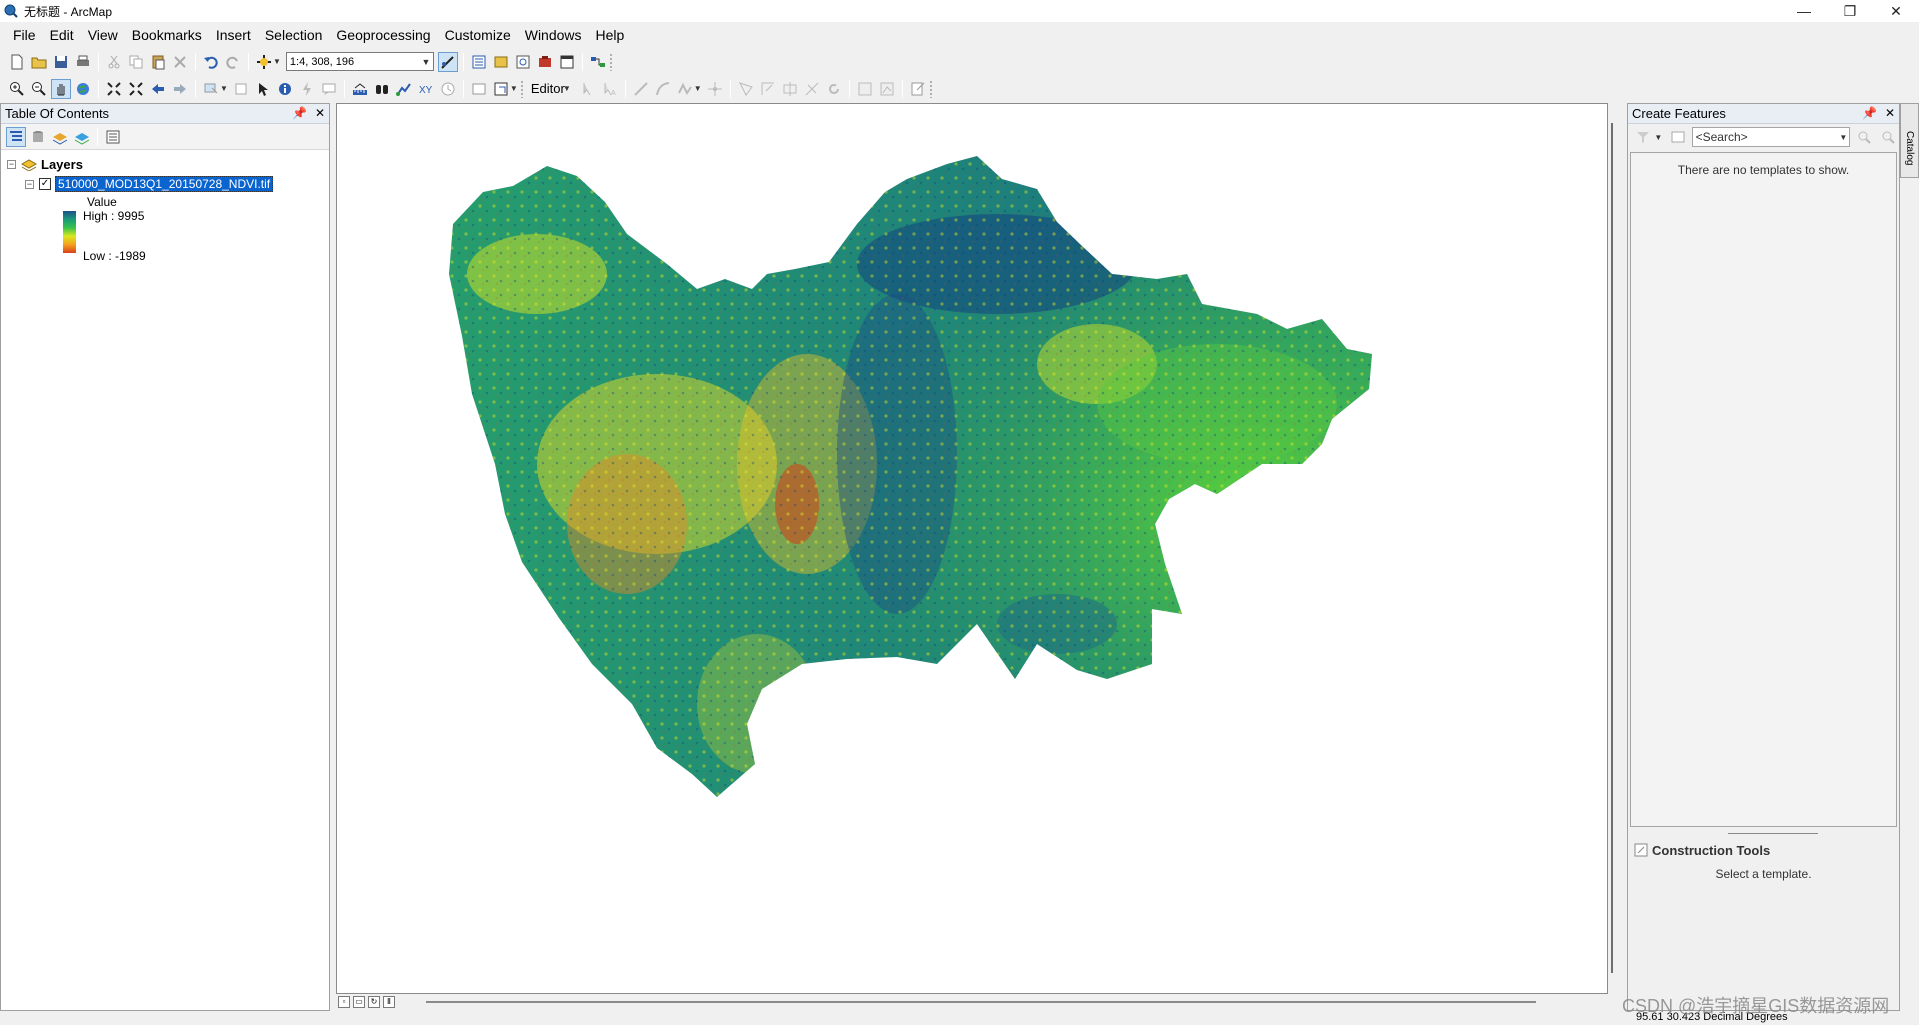  Describe the element at coordinates (82, 137) in the screenshot. I see `list-by-selection-button` at that location.